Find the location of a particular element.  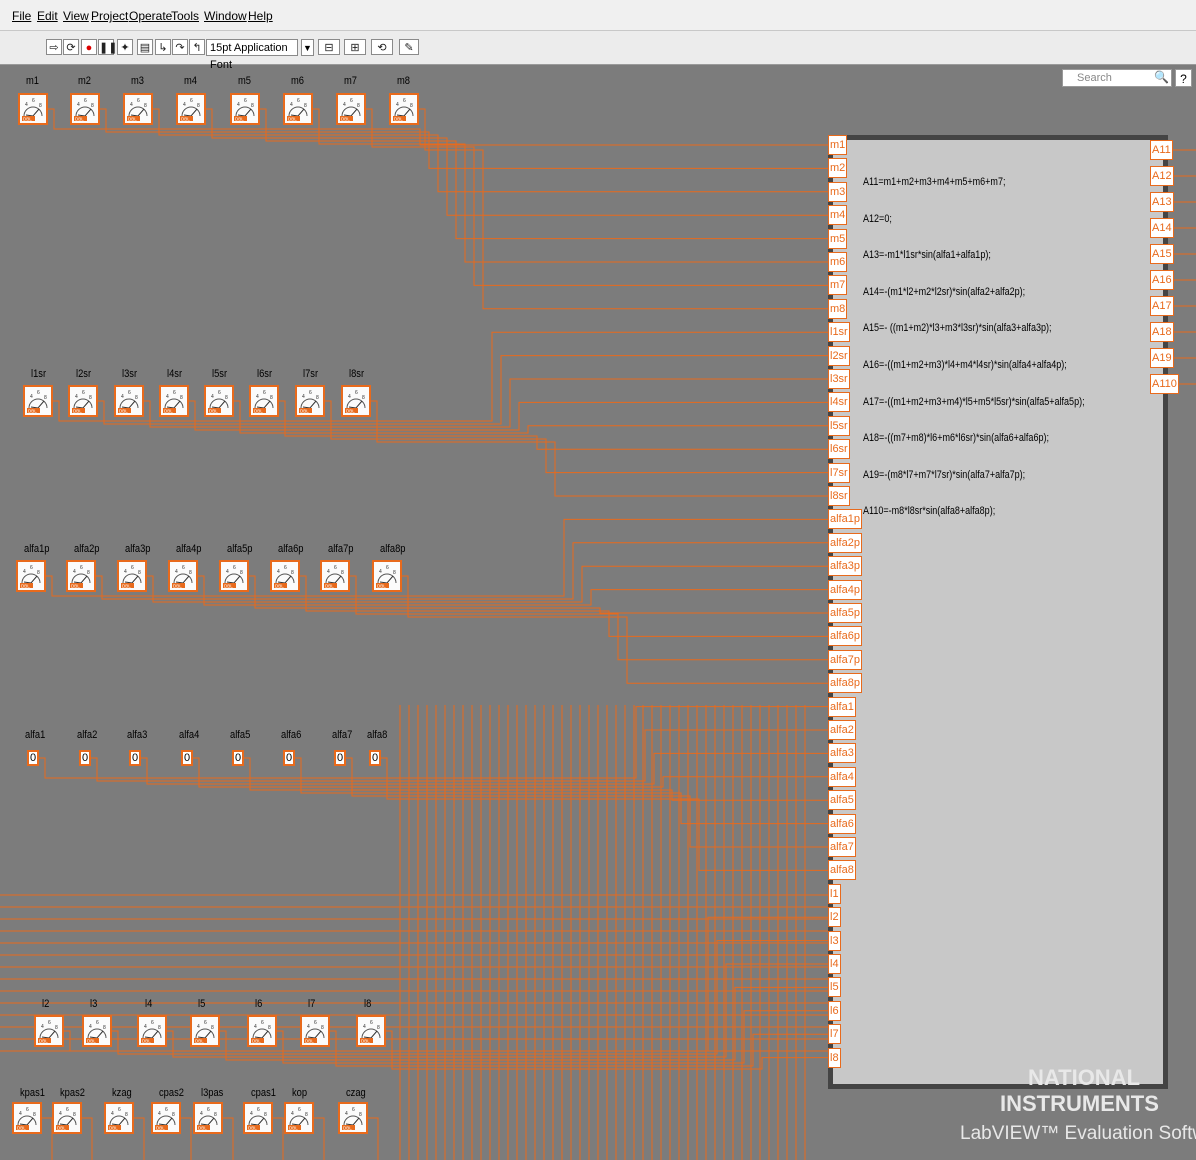

output-terminal-A19: A19 is located at coordinates (1162, 358).